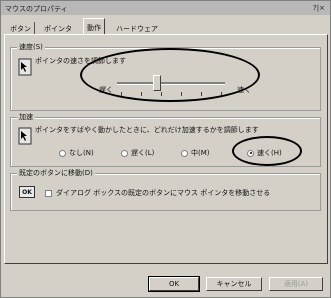 The image size is (331, 298). Describe the element at coordinates (143, 153) in the screenshot. I see `radio-label: 遅く(L)` at that location.